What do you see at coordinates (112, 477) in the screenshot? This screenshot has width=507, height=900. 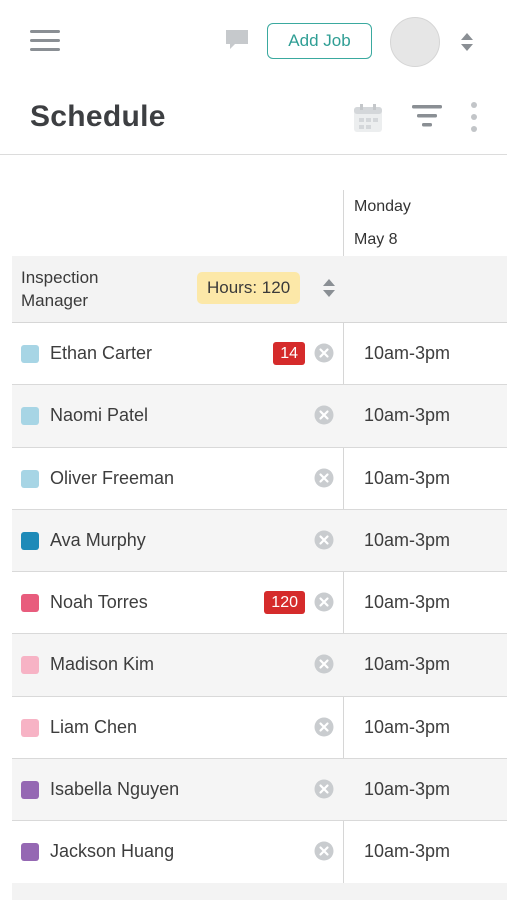 I see `employee-name: Oliver Freeman` at bounding box center [112, 477].